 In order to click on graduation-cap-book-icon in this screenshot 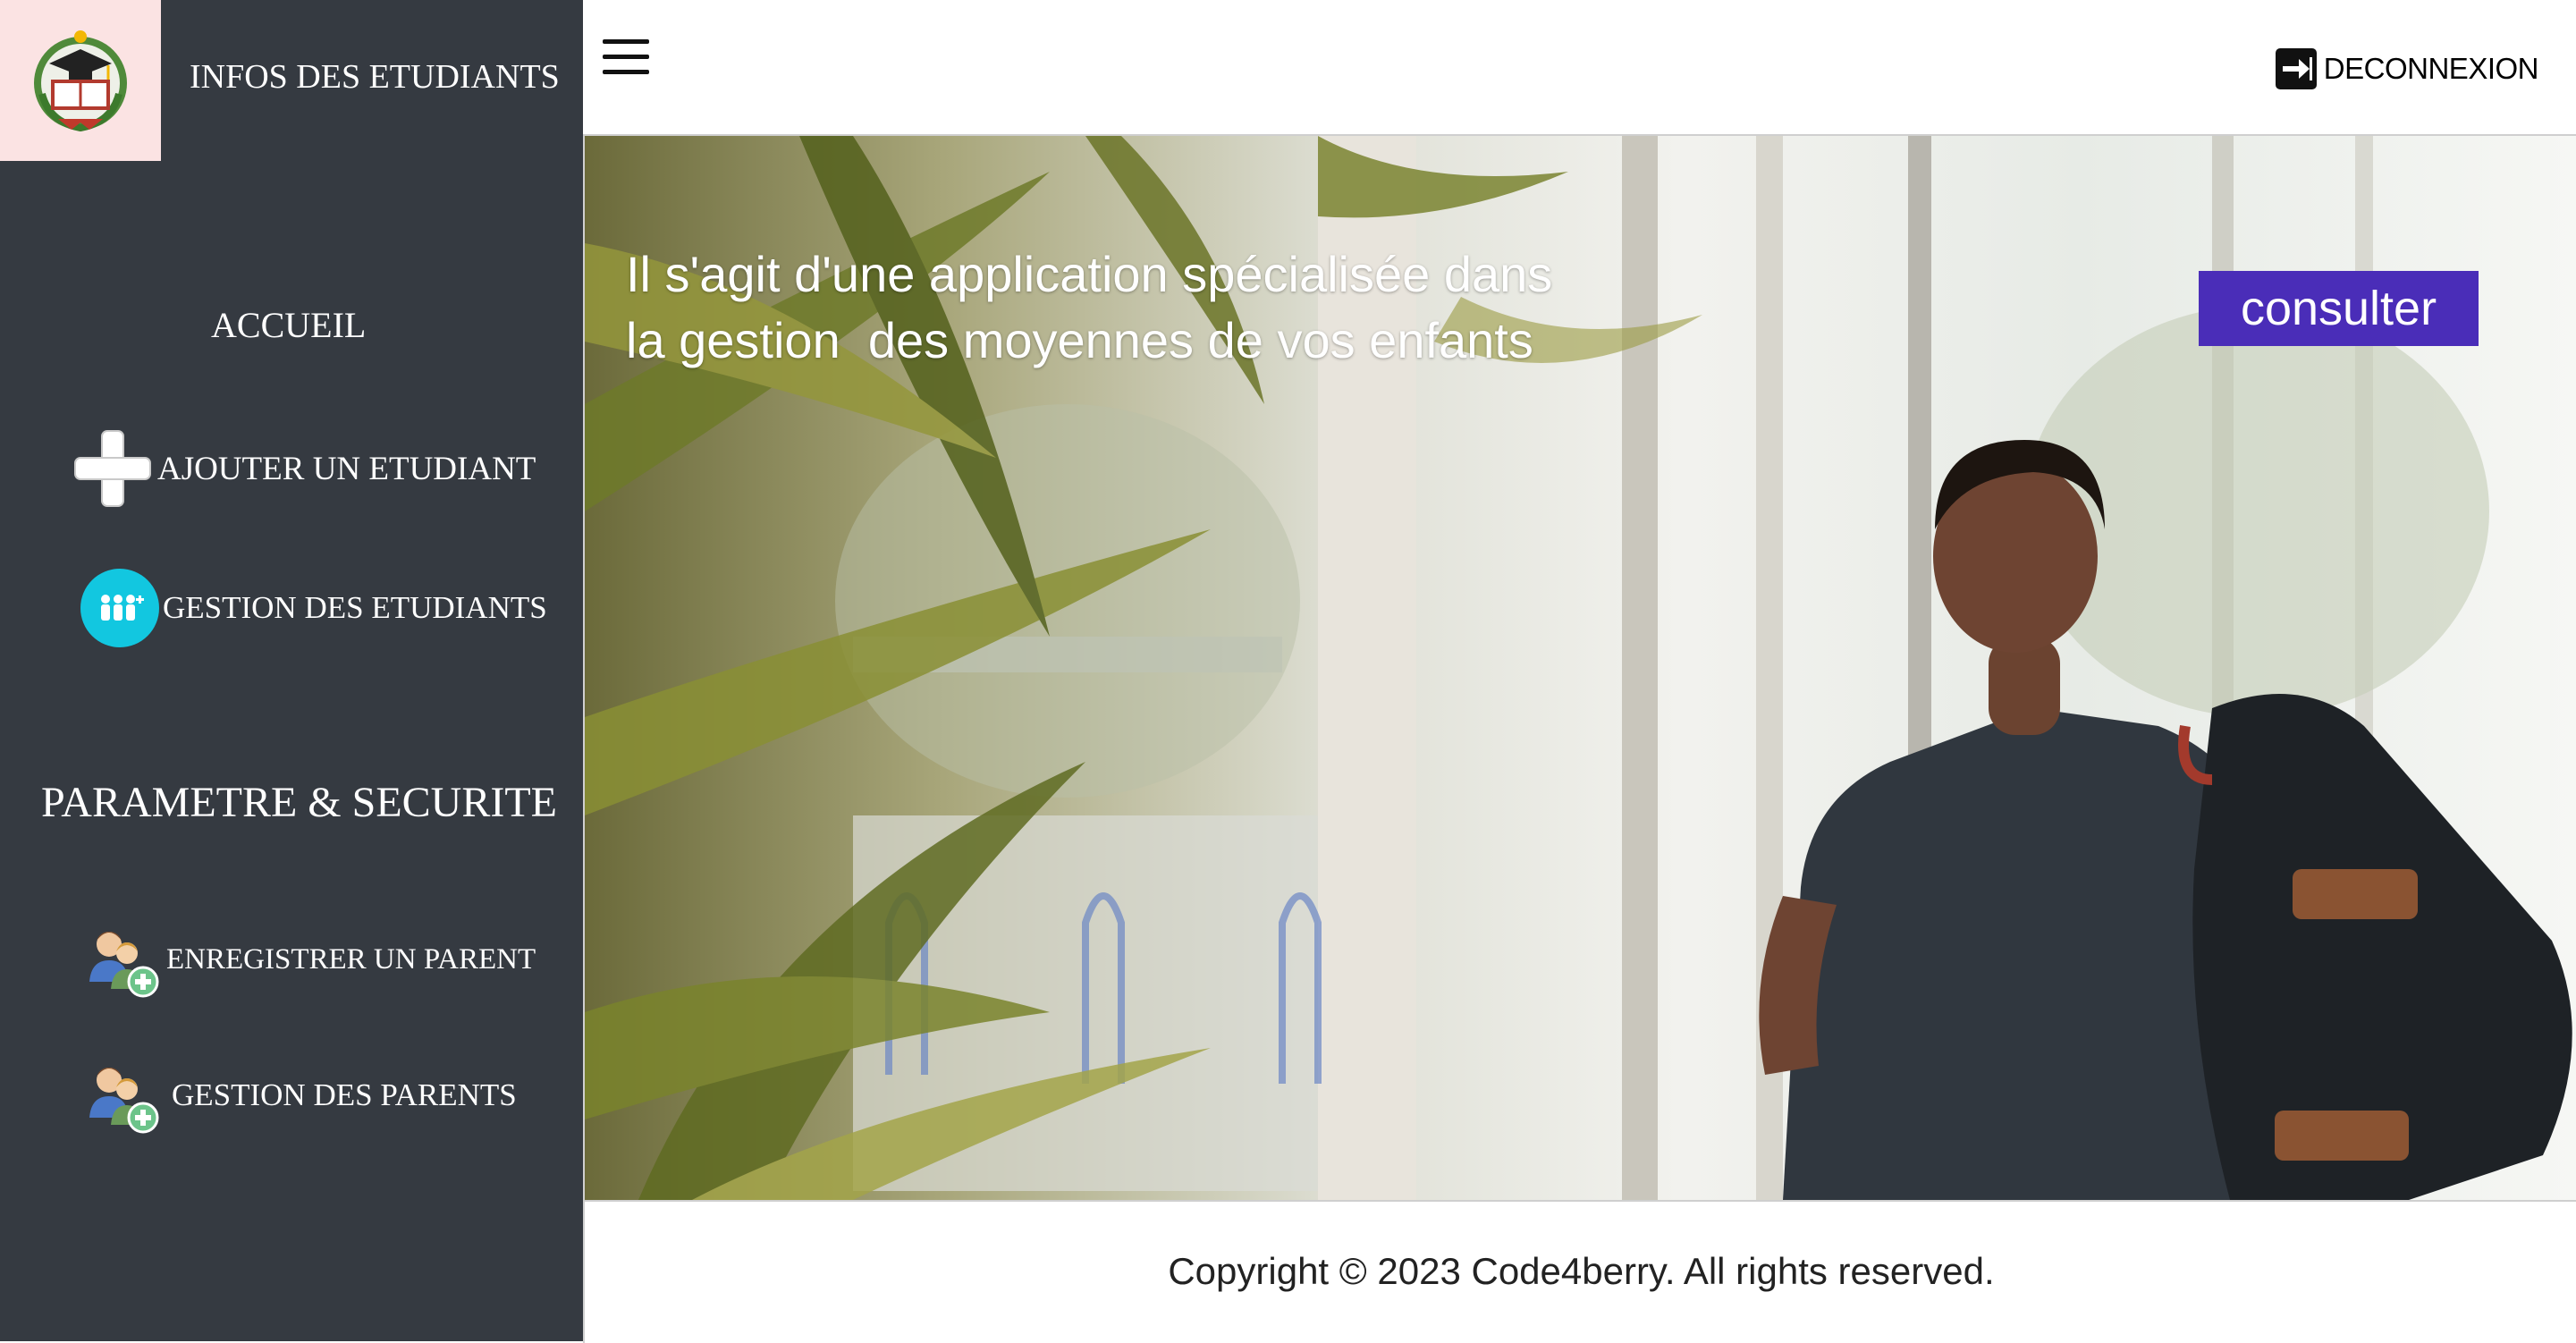, I will do `click(80, 81)`.